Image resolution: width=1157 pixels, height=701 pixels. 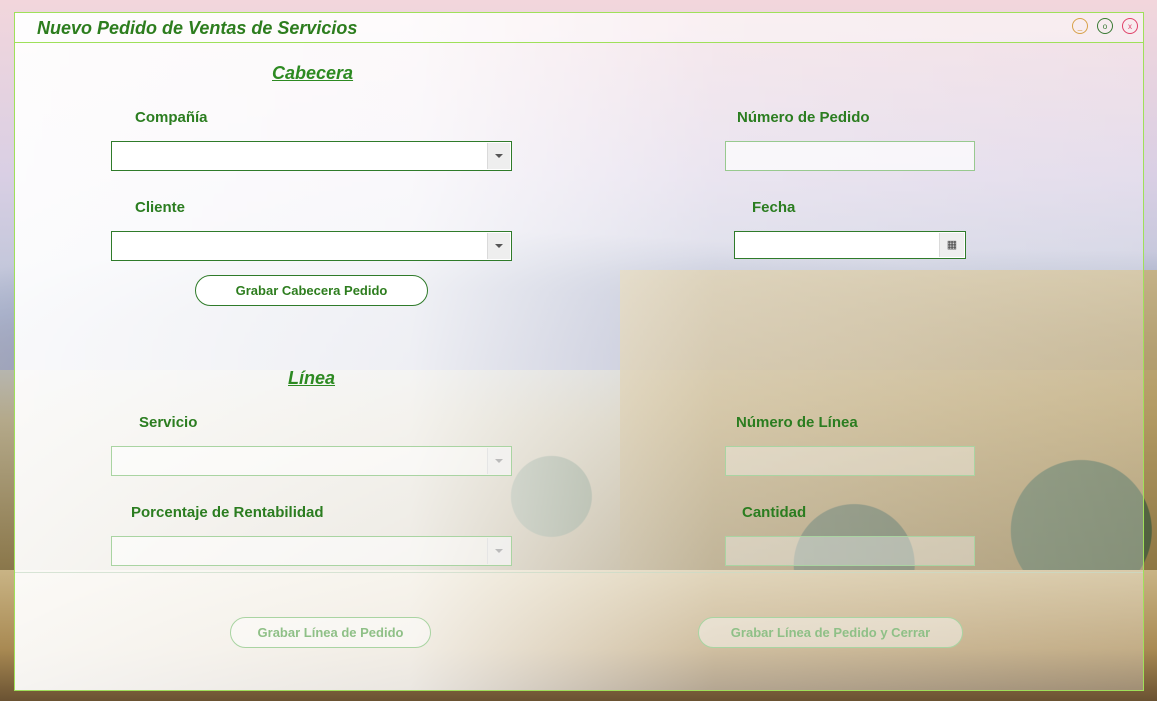 What do you see at coordinates (313, 73) in the screenshot?
I see `header-section-title: Cabecera` at bounding box center [313, 73].